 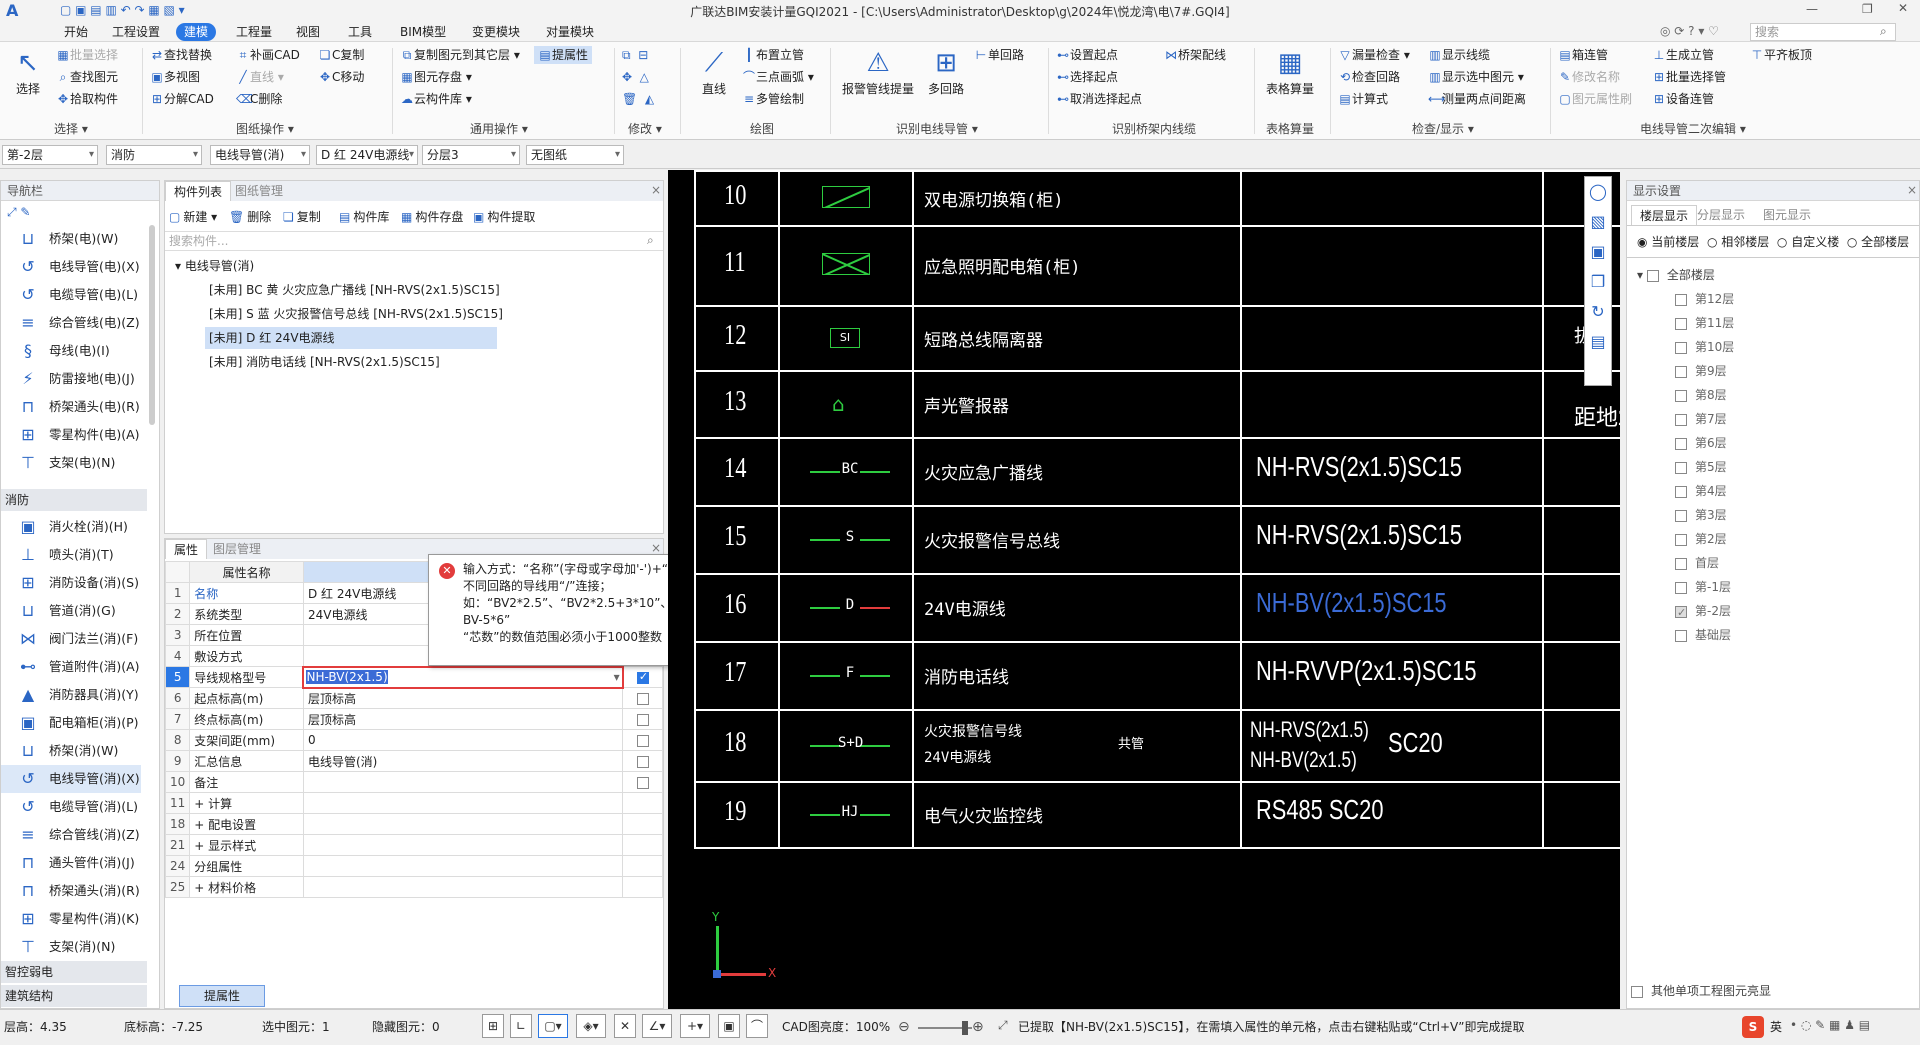 What do you see at coordinates (71, 435) in the screenshot?
I see `nav-item: ⊞ 零星构件(电)(A)` at bounding box center [71, 435].